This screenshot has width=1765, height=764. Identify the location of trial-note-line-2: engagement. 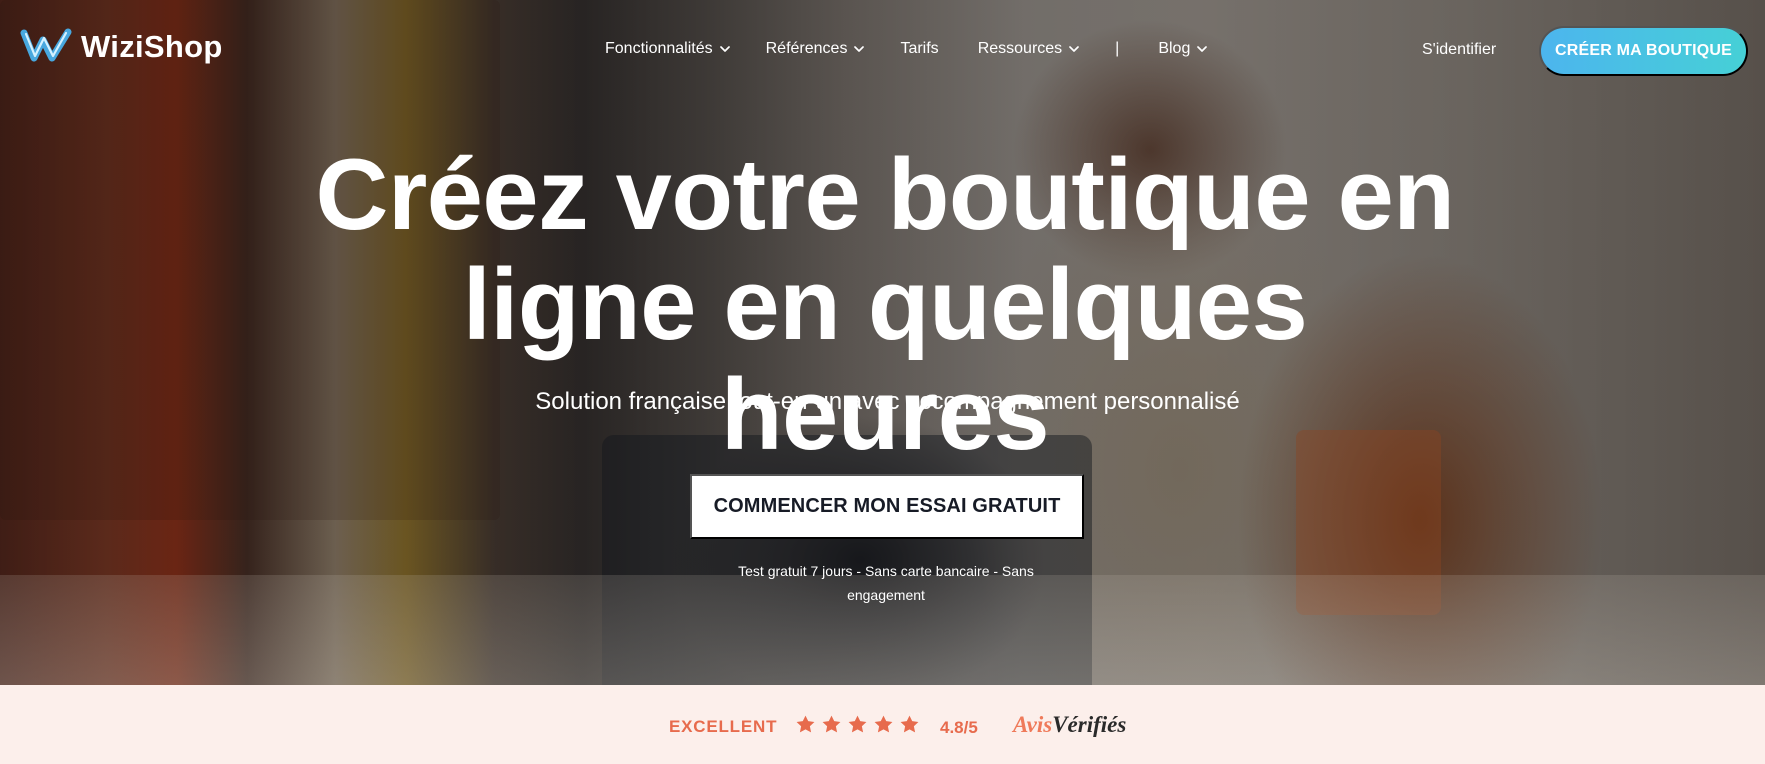
(886, 595).